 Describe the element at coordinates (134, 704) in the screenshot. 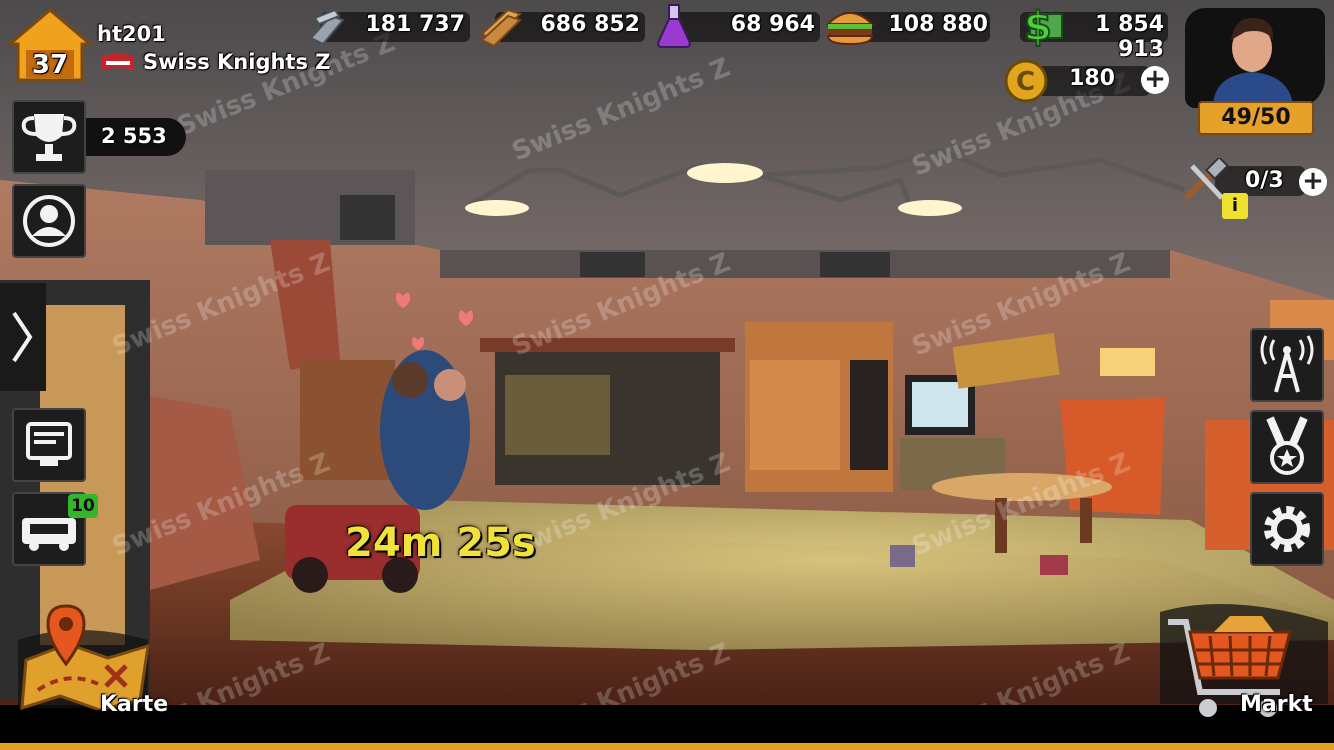

I see `map-label: Karte` at that location.